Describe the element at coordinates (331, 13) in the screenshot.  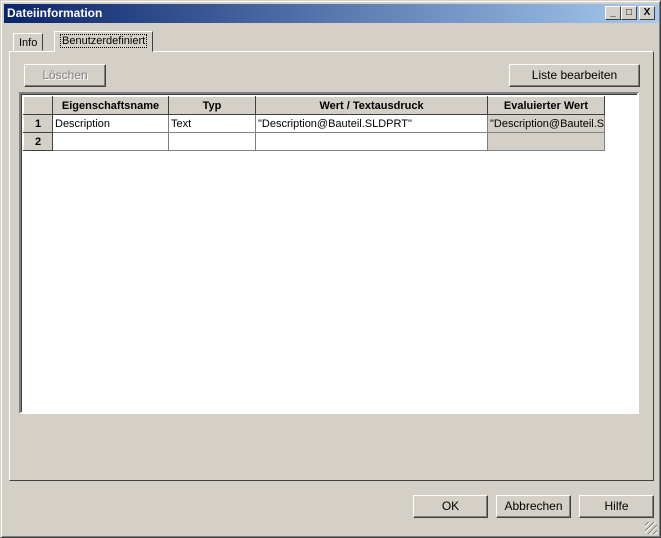
I see `title-bar: Dateiinformation` at that location.